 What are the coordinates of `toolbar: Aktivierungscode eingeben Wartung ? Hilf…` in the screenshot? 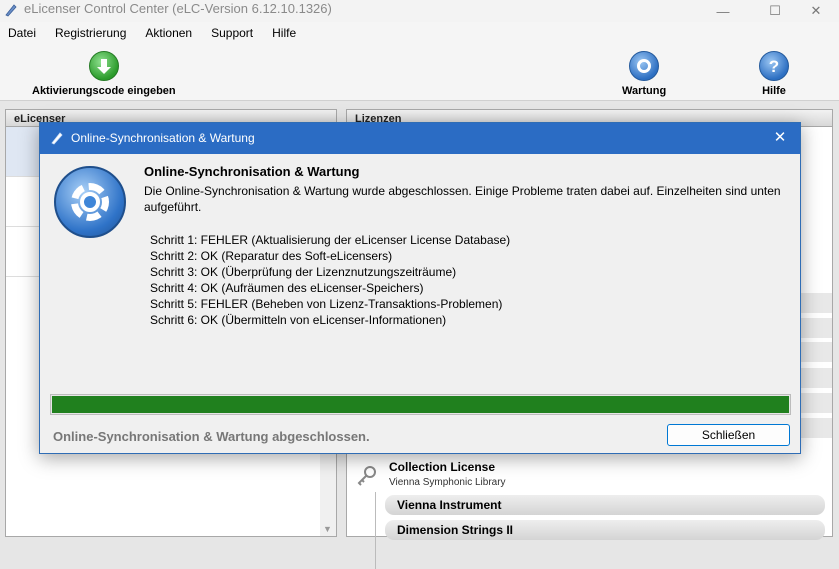 It's located at (419, 72).